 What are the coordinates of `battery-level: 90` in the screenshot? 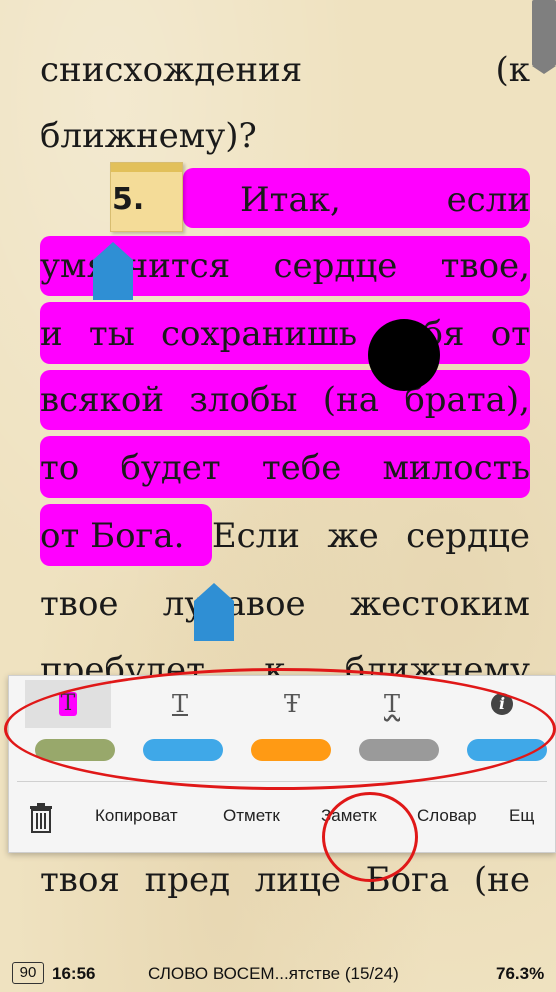 It's located at (28, 972).